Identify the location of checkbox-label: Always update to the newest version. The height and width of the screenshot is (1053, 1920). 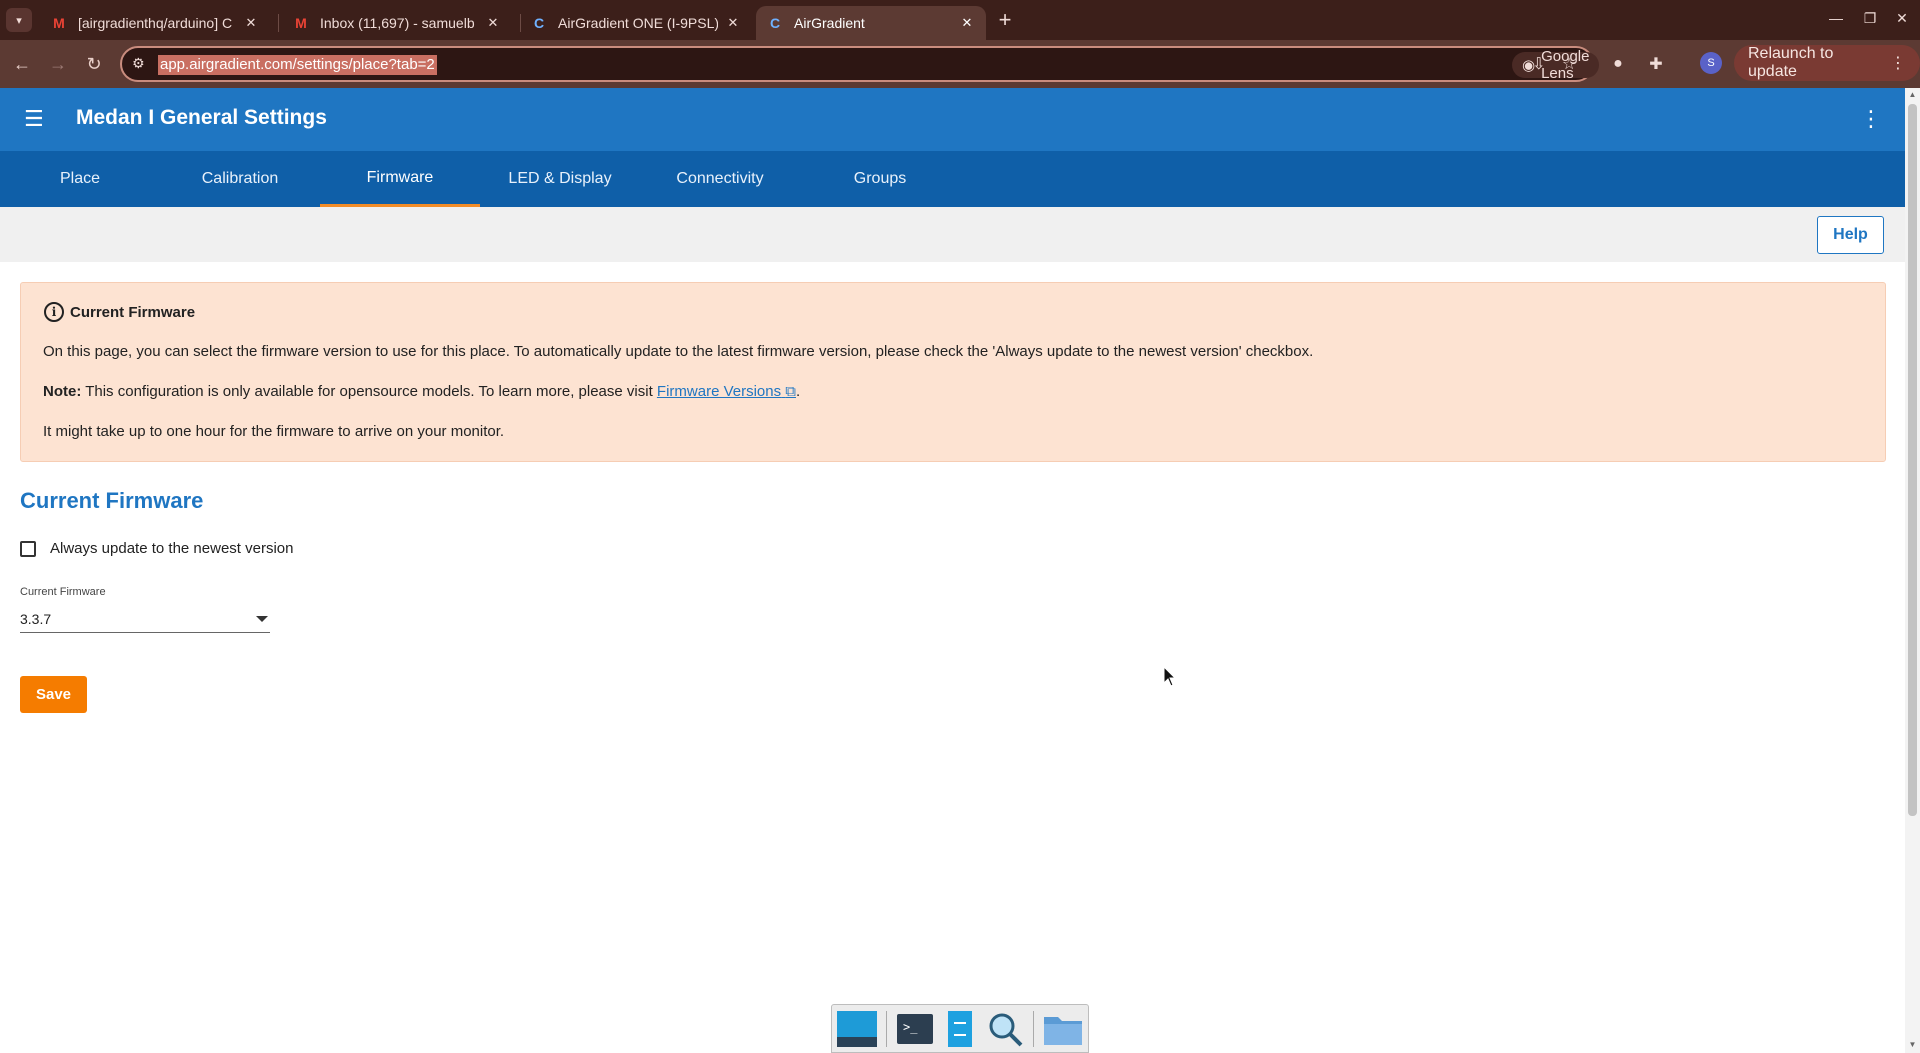
(172, 548).